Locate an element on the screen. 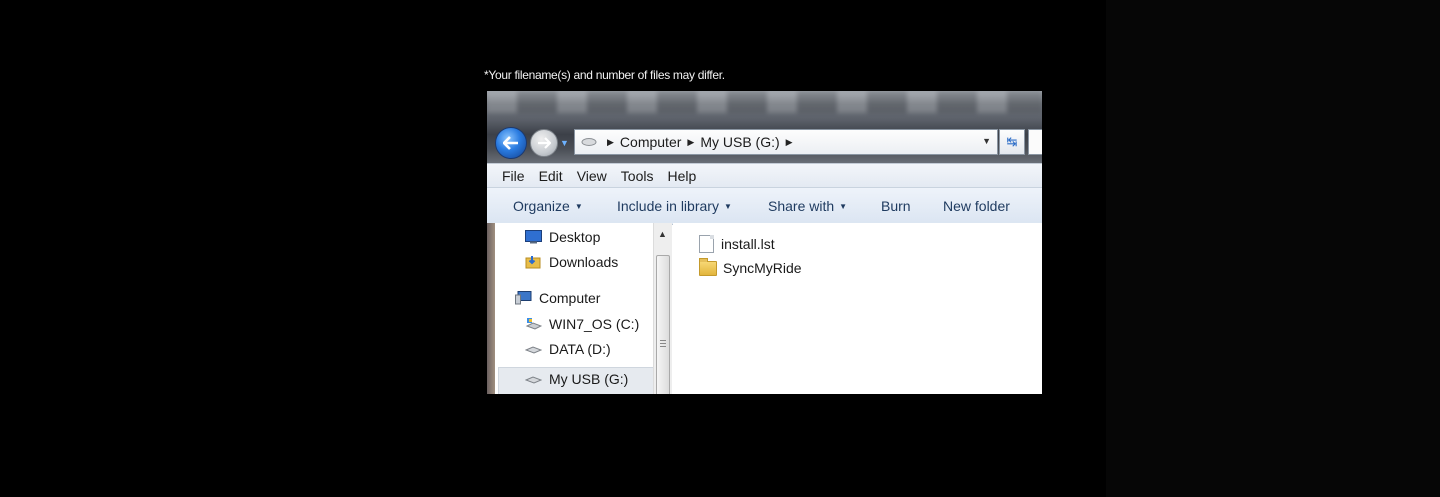 The width and height of the screenshot is (1440, 497). nav-label-my-usb: My USB (G:) is located at coordinates (589, 379).